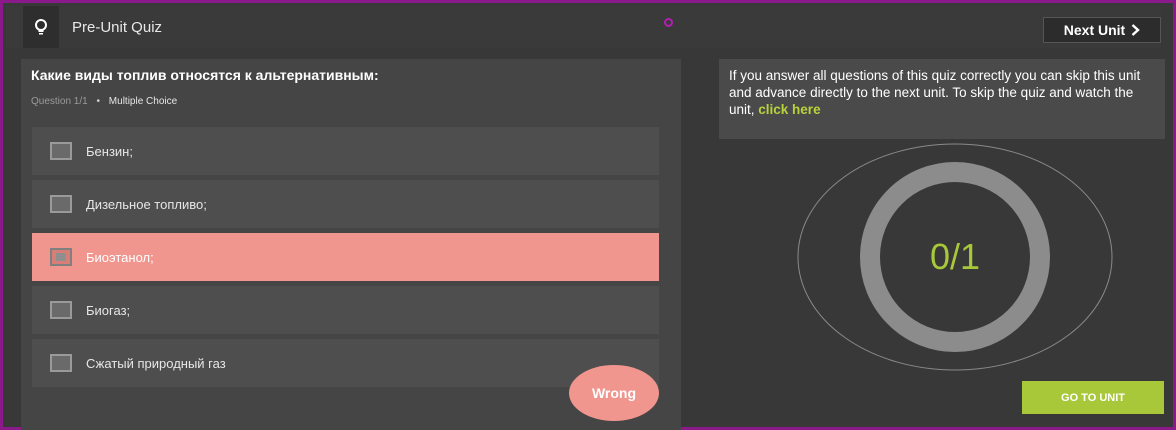 This screenshot has width=1176, height=430. I want to click on answer-option-1: Бензин;, so click(345, 151).